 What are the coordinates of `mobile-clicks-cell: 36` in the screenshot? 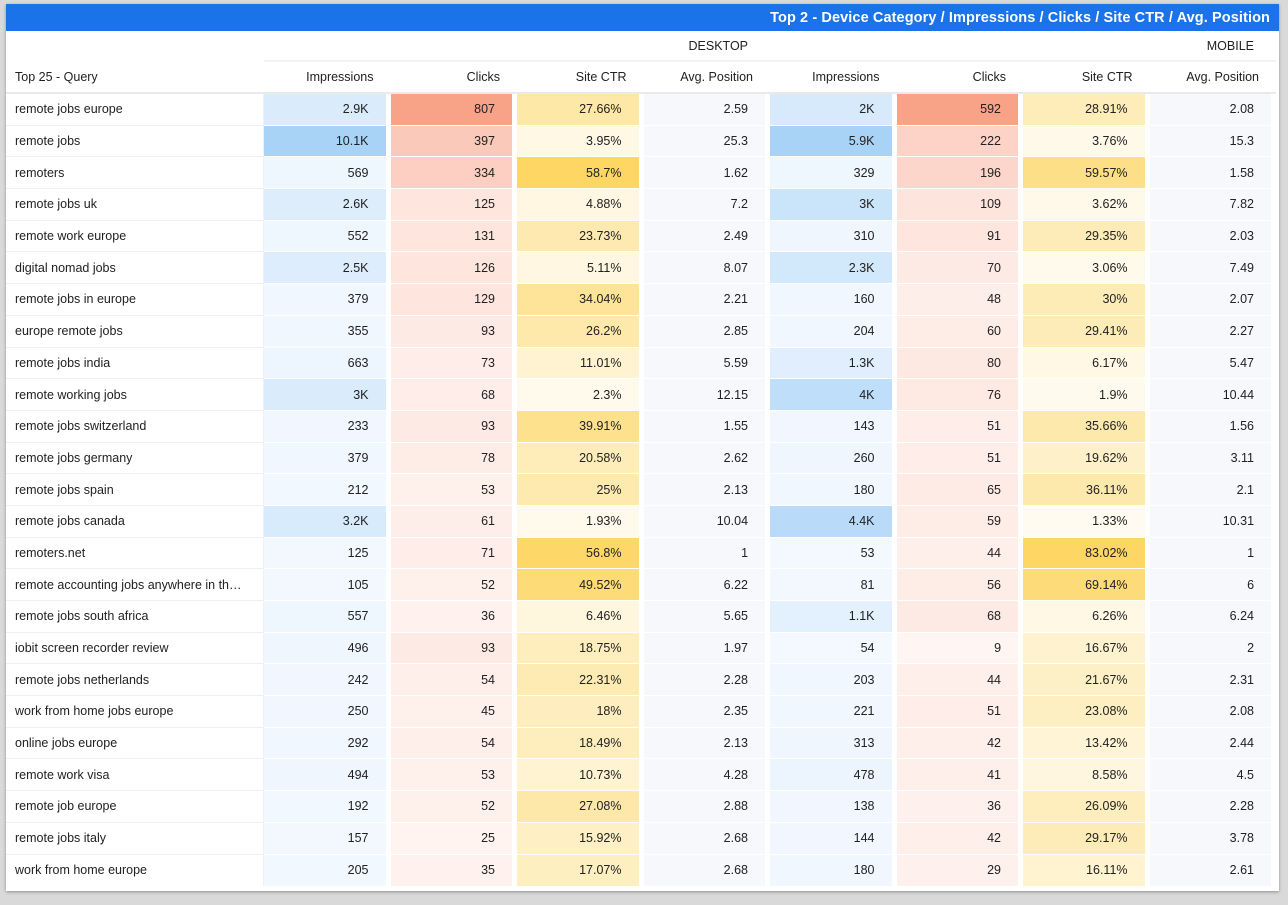 It's located at (960, 807).